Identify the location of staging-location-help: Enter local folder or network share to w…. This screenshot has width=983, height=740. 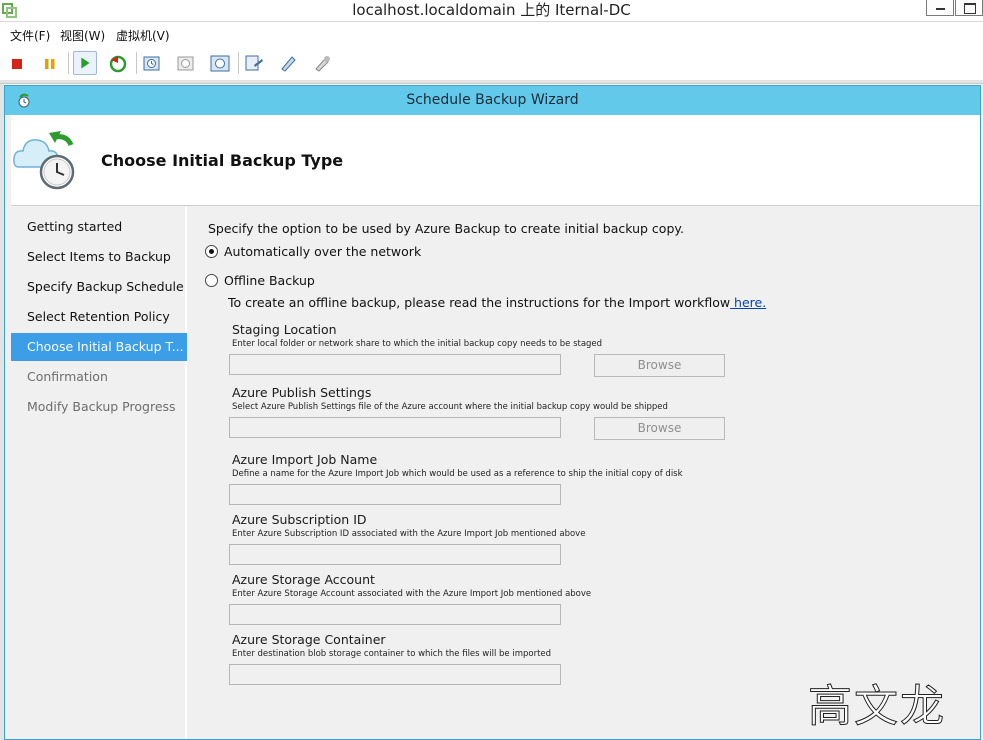
(417, 344).